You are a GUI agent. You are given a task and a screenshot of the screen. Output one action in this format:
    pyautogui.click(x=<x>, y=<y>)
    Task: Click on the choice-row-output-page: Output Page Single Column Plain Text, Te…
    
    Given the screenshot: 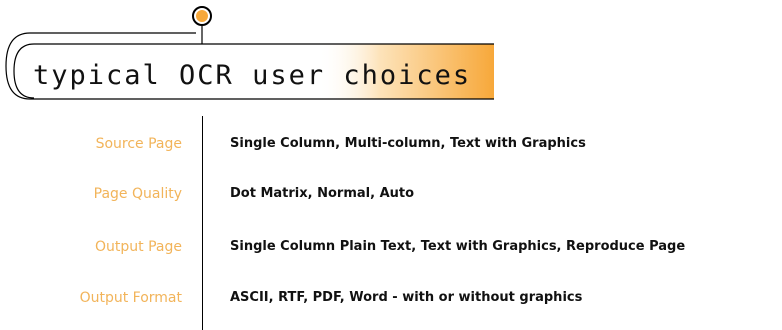 What is the action you would take?
    pyautogui.click(x=391, y=247)
    